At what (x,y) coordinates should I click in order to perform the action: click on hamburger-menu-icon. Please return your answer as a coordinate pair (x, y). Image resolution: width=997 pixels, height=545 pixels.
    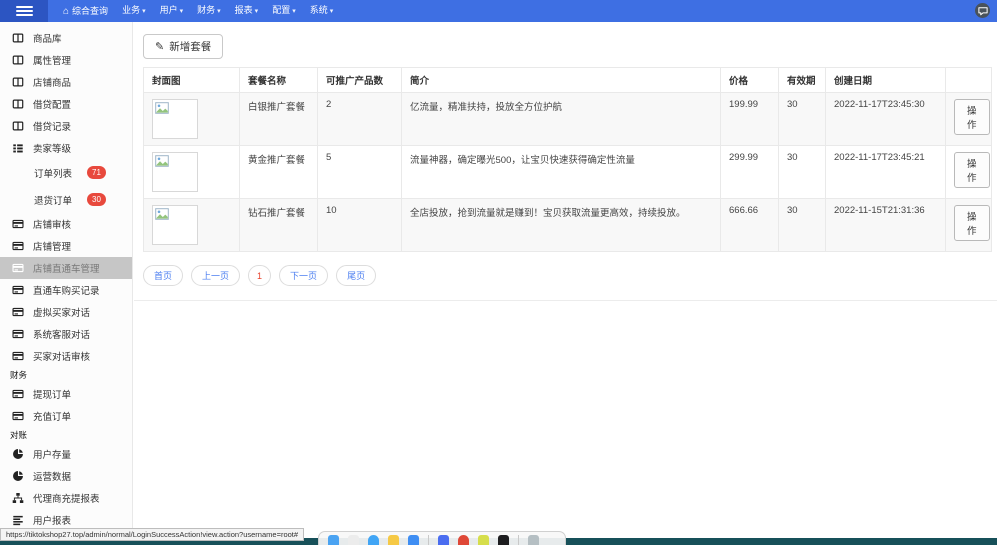
    Looking at the image, I should click on (24, 11).